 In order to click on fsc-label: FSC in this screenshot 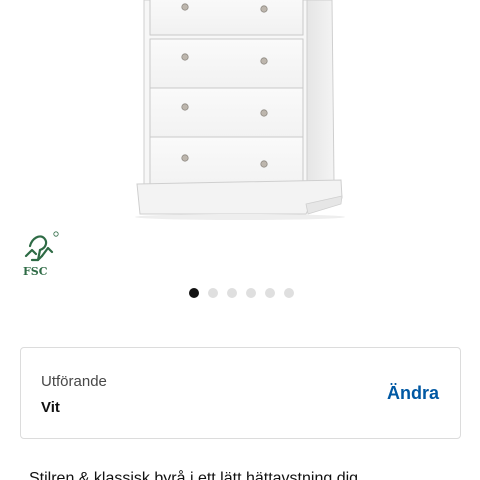, I will do `click(35, 271)`.